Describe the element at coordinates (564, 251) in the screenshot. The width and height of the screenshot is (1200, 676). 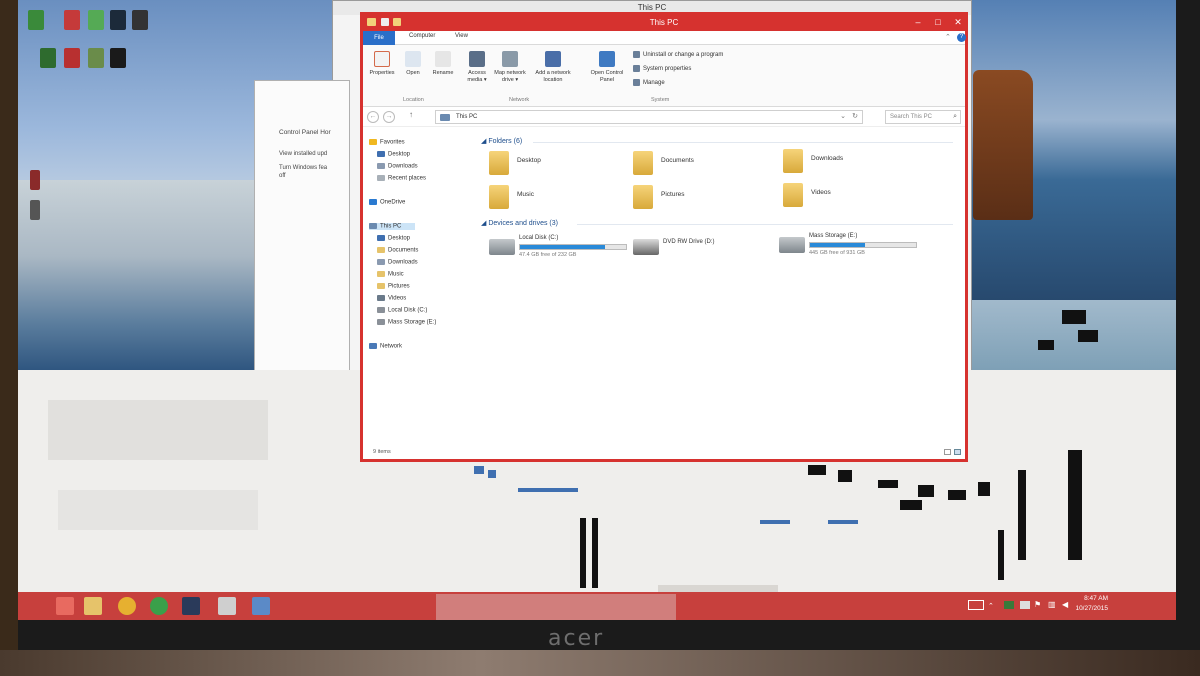
I see `drive-local-disk: Local Disk (C:) 47.4 GB free of 232 GB` at that location.